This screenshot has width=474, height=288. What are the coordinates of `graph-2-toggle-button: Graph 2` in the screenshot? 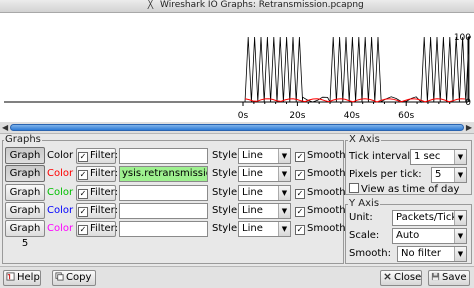 It's located at (25, 179).